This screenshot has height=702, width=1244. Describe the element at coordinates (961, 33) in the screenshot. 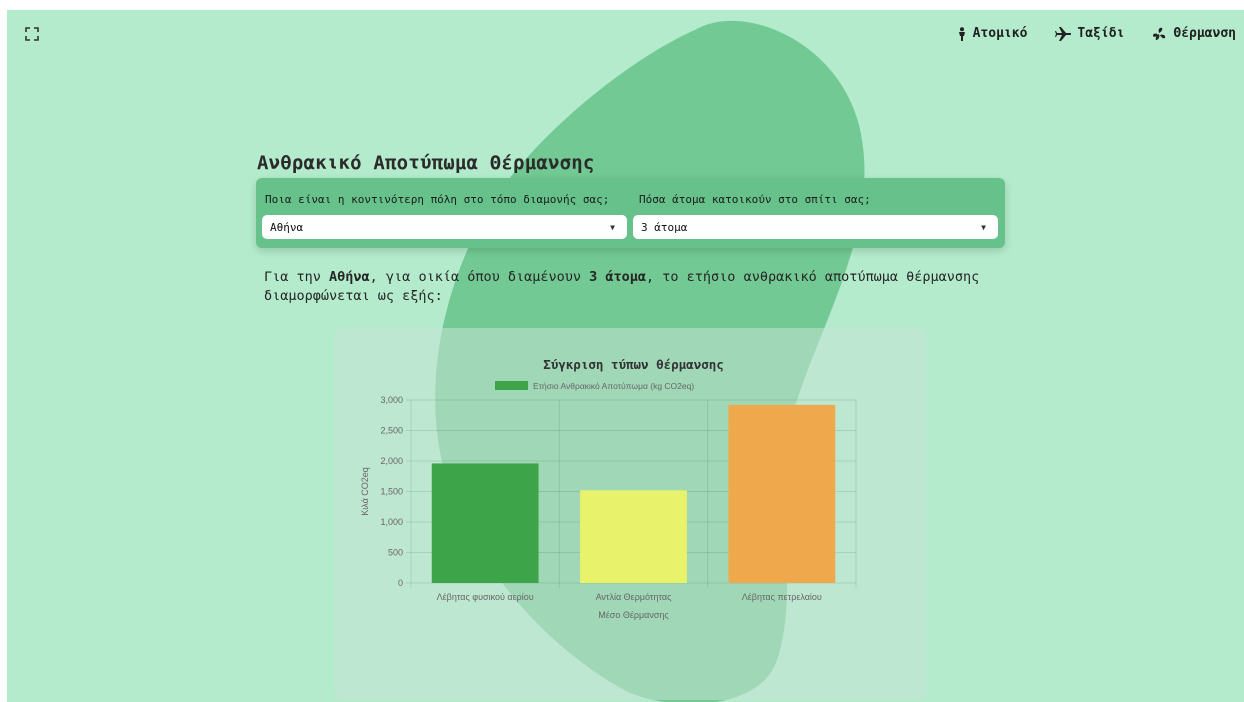

I see `person-icon` at that location.